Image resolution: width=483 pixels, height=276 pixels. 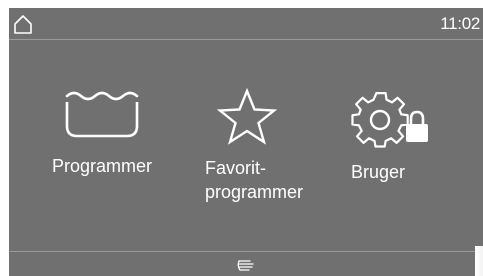 I want to click on star-icon, so click(x=247, y=116).